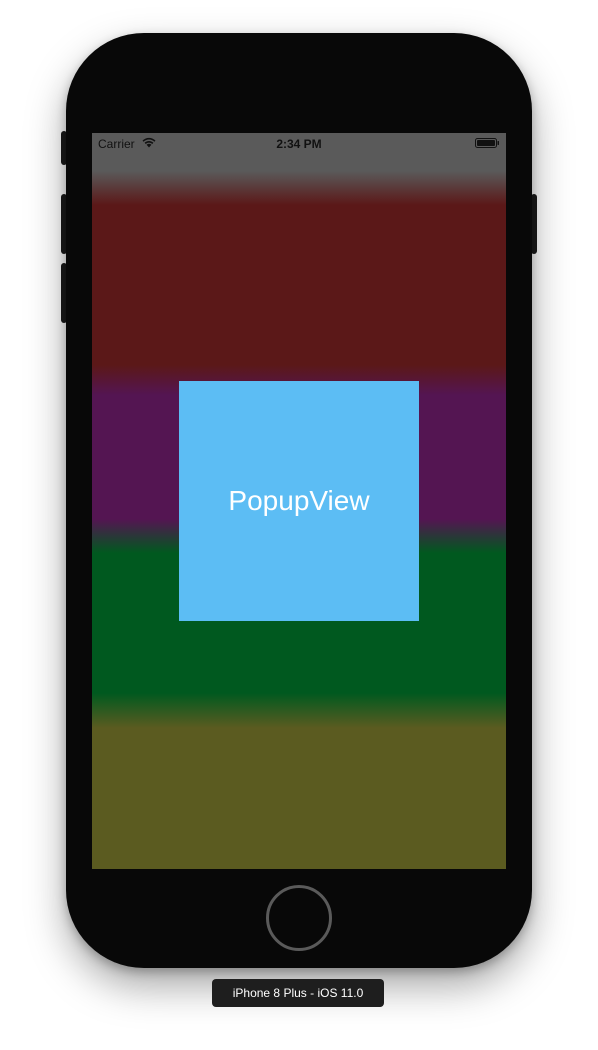  Describe the element at coordinates (299, 918) in the screenshot. I see `home-button` at that location.